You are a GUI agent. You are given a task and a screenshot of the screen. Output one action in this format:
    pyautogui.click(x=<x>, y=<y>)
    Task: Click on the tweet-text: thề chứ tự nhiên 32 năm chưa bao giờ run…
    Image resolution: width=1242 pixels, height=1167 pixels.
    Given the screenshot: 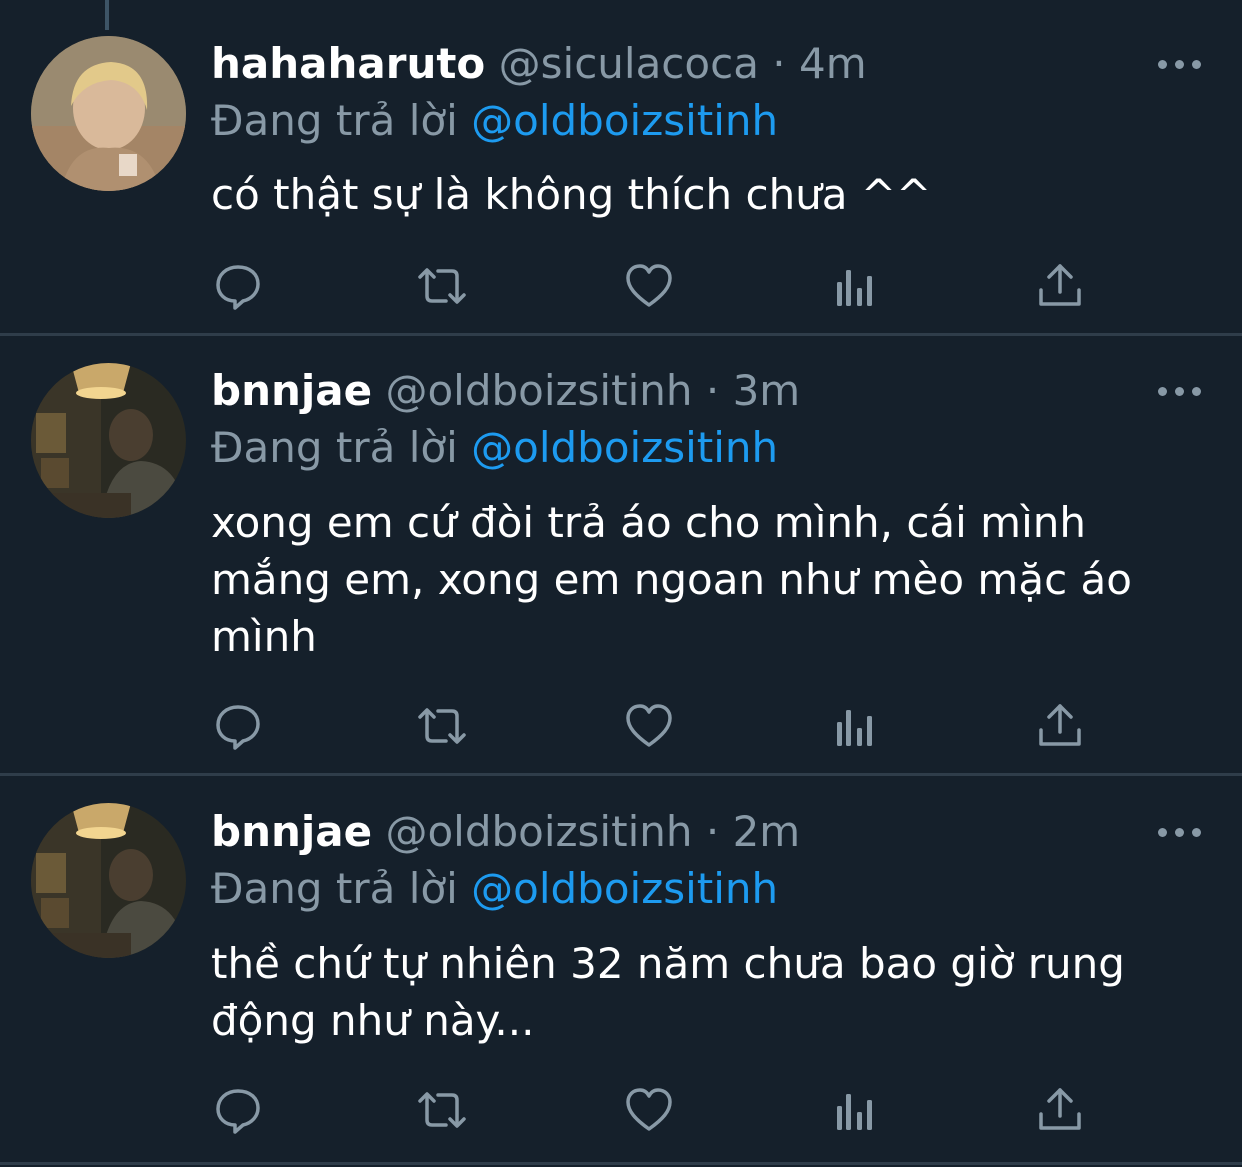 What is the action you would take?
    pyautogui.click(x=668, y=992)
    